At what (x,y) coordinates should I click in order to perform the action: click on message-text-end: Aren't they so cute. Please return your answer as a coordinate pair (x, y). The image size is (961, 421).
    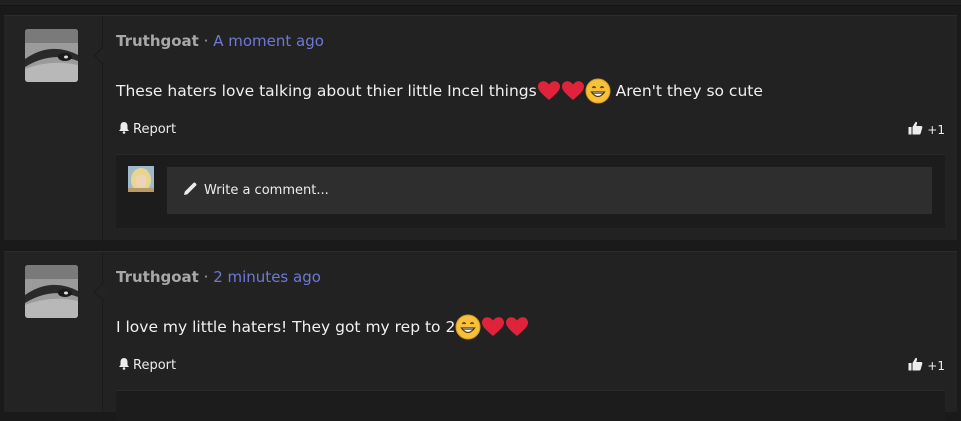
    Looking at the image, I should click on (686, 91).